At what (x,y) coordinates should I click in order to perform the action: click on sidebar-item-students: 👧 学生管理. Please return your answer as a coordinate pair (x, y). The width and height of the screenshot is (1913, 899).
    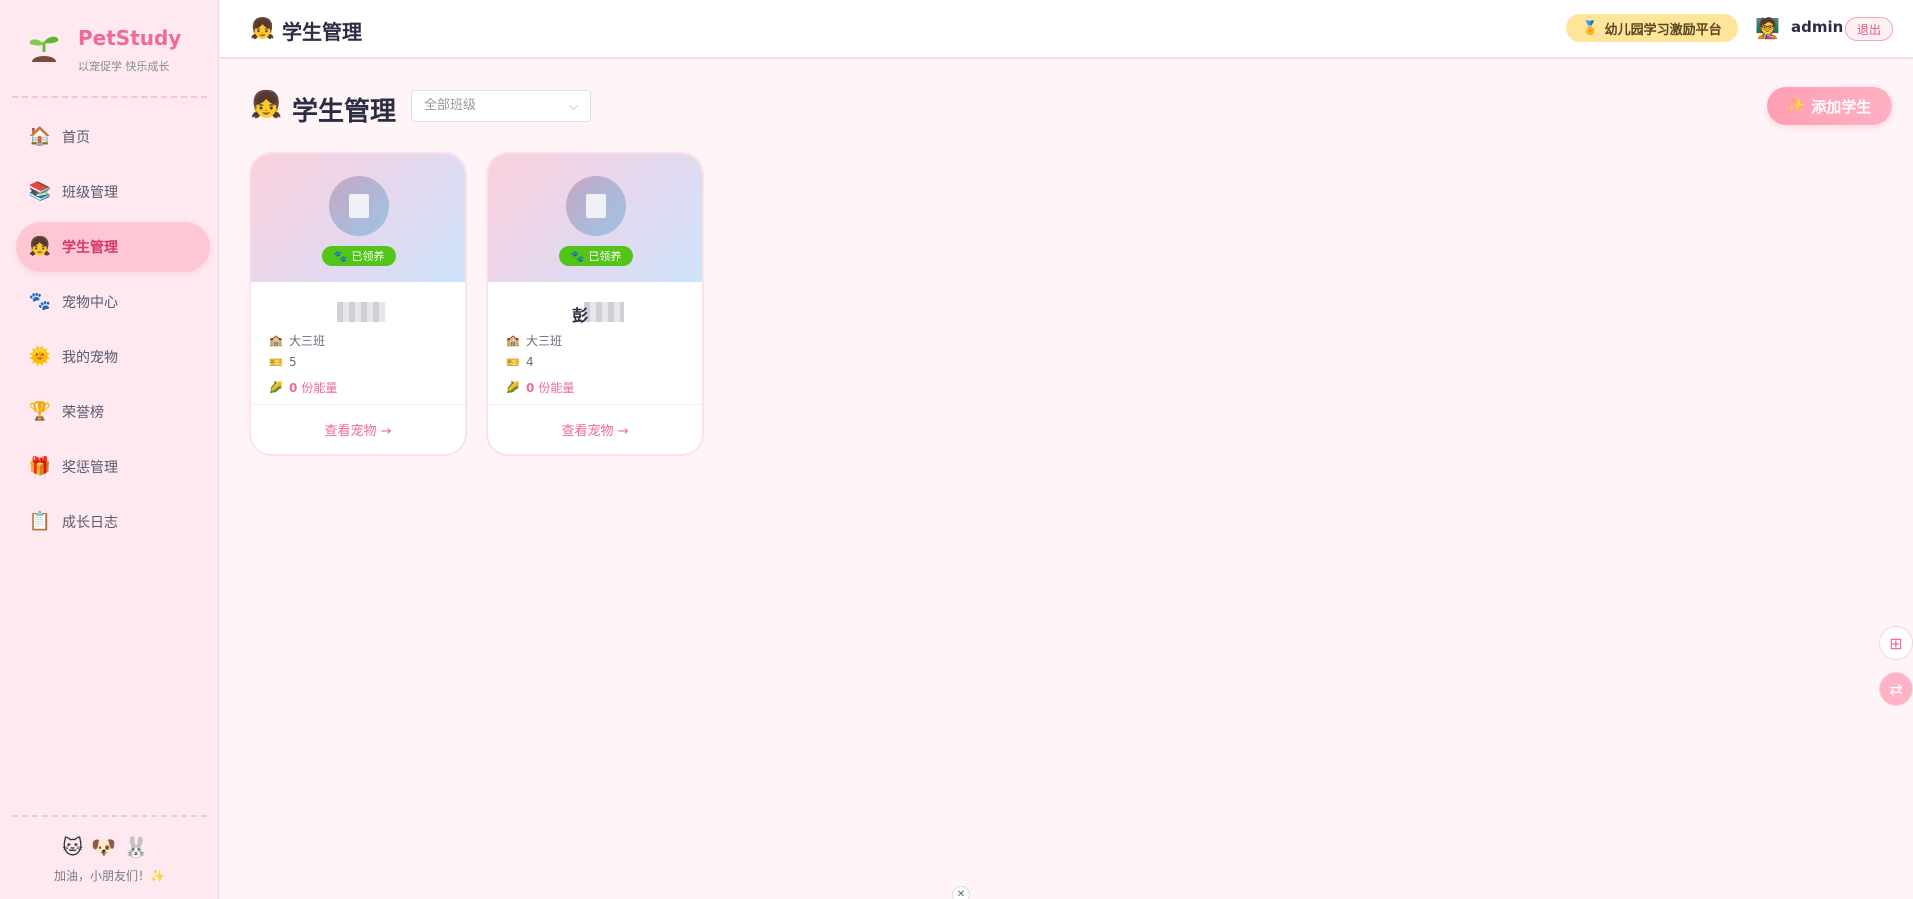
    Looking at the image, I should click on (113, 247).